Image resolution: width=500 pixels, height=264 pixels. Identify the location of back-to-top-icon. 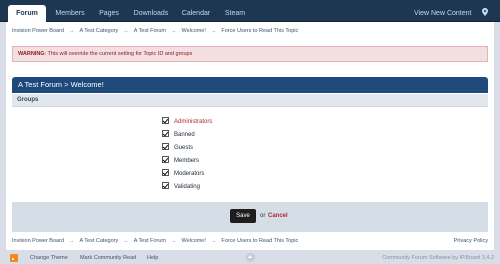
(250, 257).